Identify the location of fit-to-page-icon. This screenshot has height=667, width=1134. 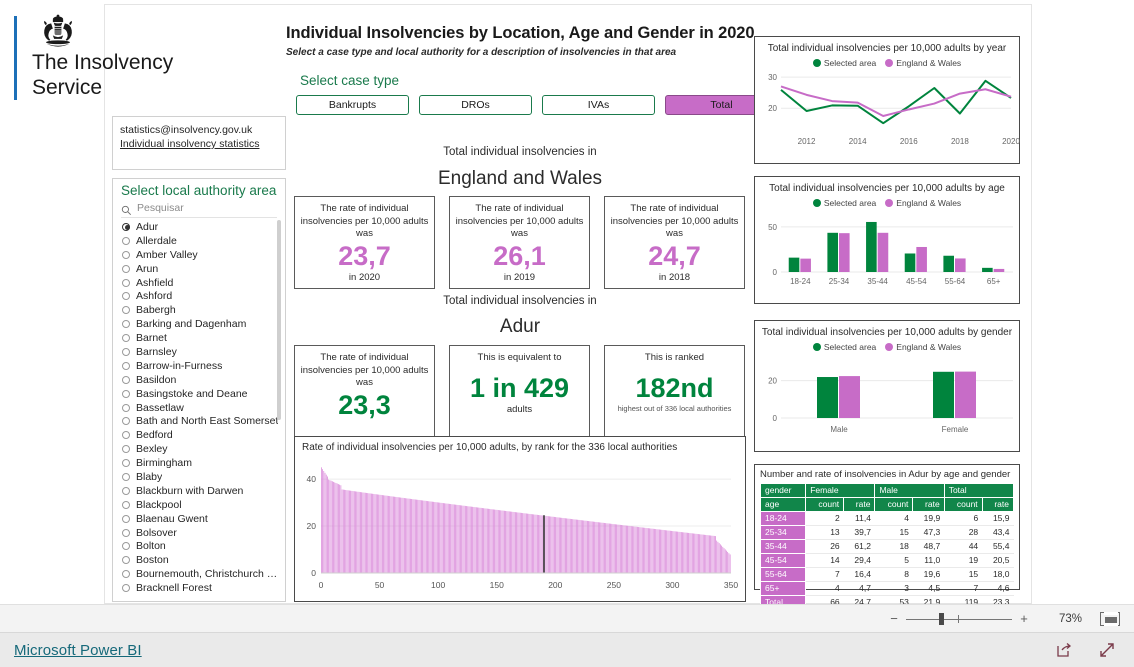
(1110, 618).